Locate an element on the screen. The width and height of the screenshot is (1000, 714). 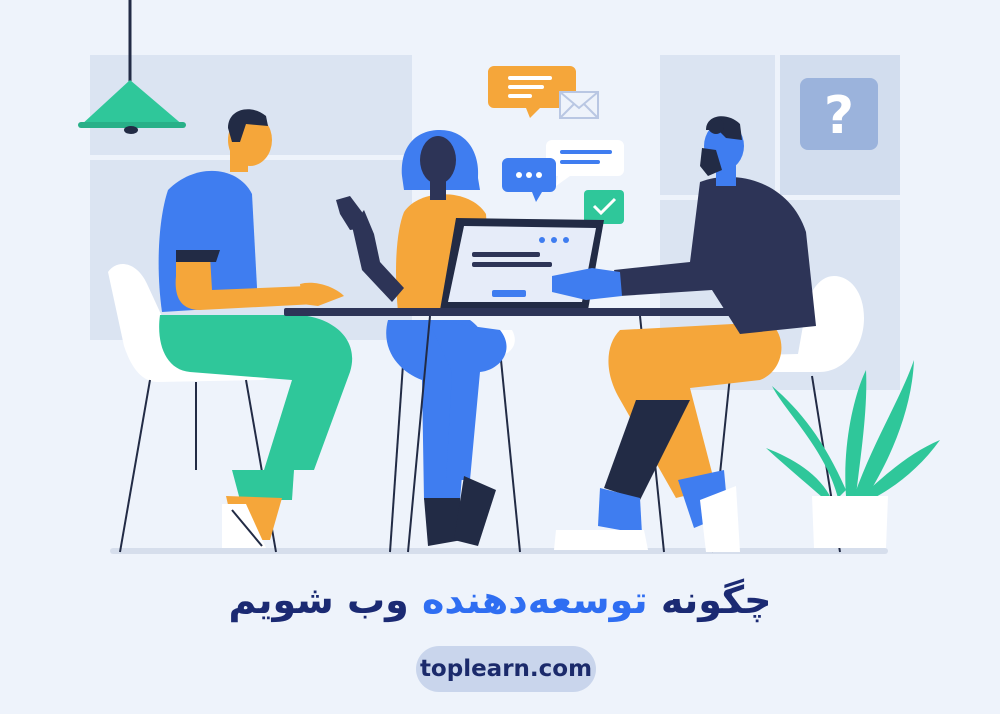
chat-bubble-white is located at coordinates (585, 163).